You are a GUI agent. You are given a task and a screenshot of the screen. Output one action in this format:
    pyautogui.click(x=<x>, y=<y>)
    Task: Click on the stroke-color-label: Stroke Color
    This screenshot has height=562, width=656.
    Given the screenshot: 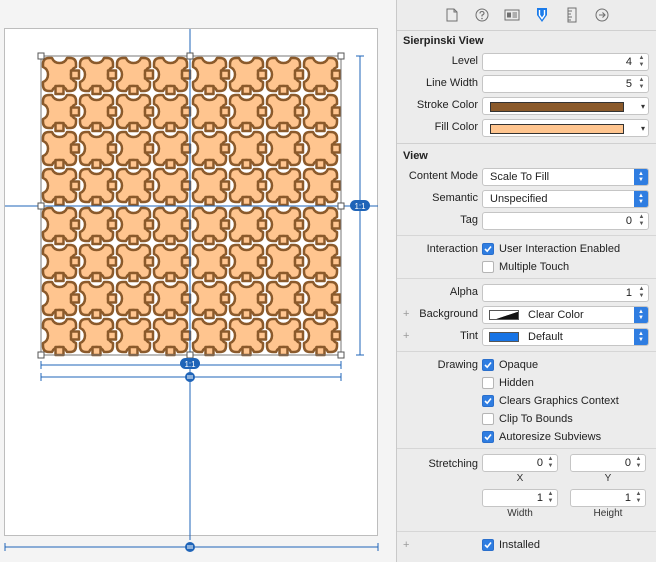 What is the action you would take?
    pyautogui.click(x=447, y=105)
    